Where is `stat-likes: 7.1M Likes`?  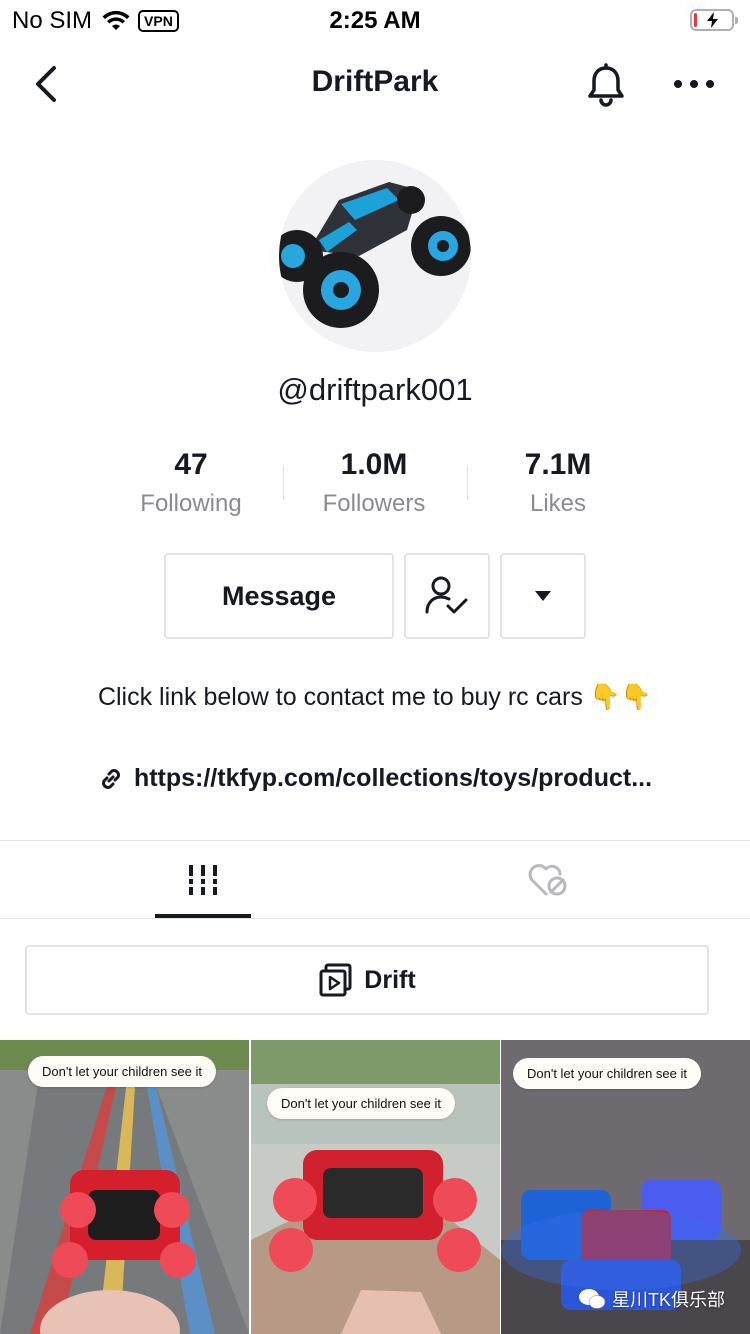
stat-likes: 7.1M Likes is located at coordinates (558, 483).